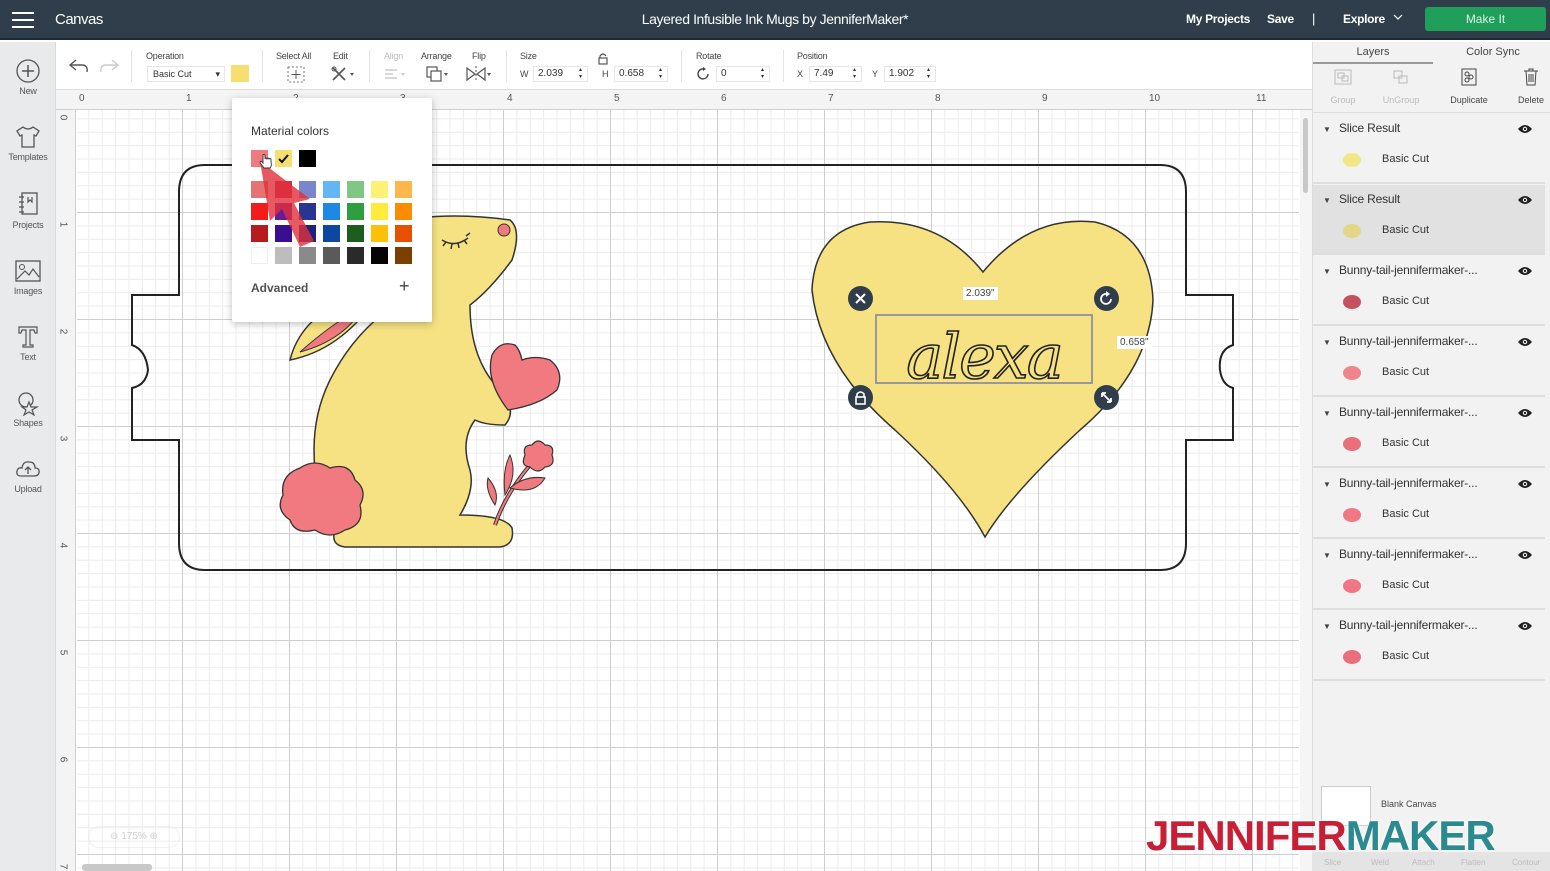 This screenshot has height=871, width=1550. Describe the element at coordinates (28, 354) in the screenshot. I see `sidebar-item-text: Text` at that location.